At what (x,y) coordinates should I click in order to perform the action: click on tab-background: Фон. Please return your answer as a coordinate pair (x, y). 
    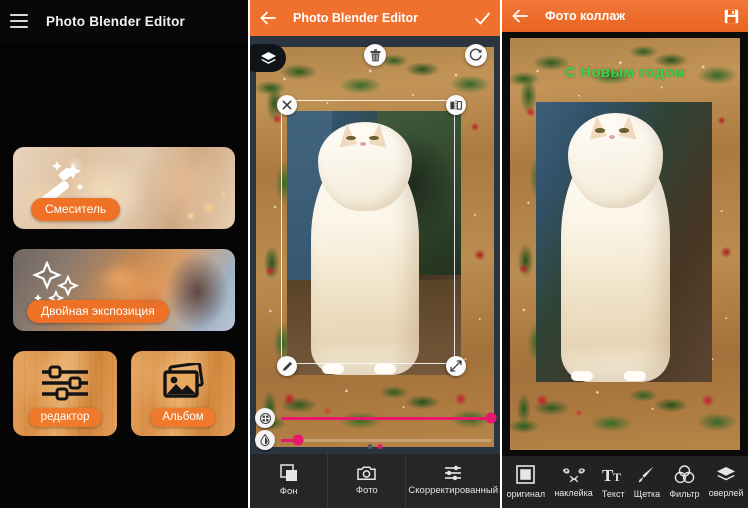
    Looking at the image, I should click on (289, 481).